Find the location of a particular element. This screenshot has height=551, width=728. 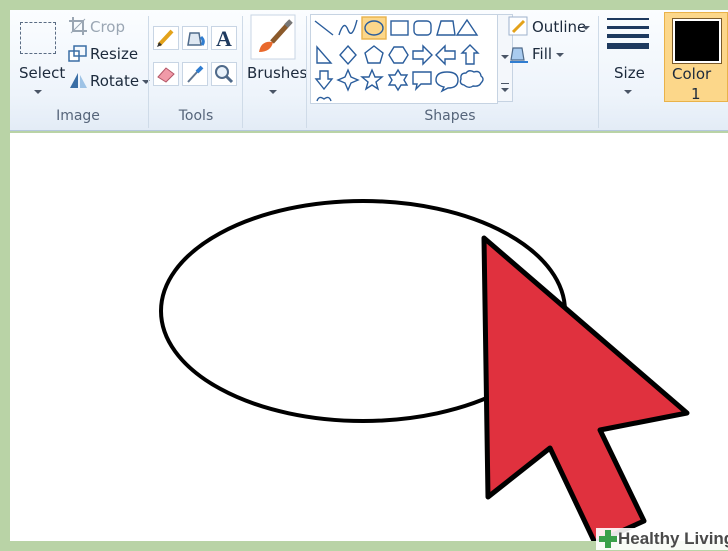

cloud-callout-shape-icon is located at coordinates (471, 79).